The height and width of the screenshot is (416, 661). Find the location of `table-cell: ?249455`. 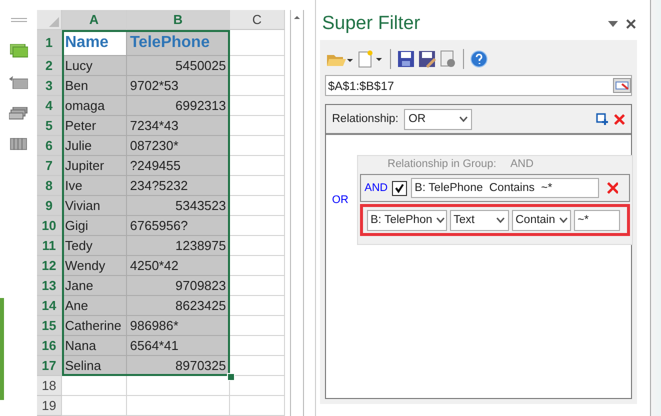

table-cell: ?249455 is located at coordinates (178, 166).